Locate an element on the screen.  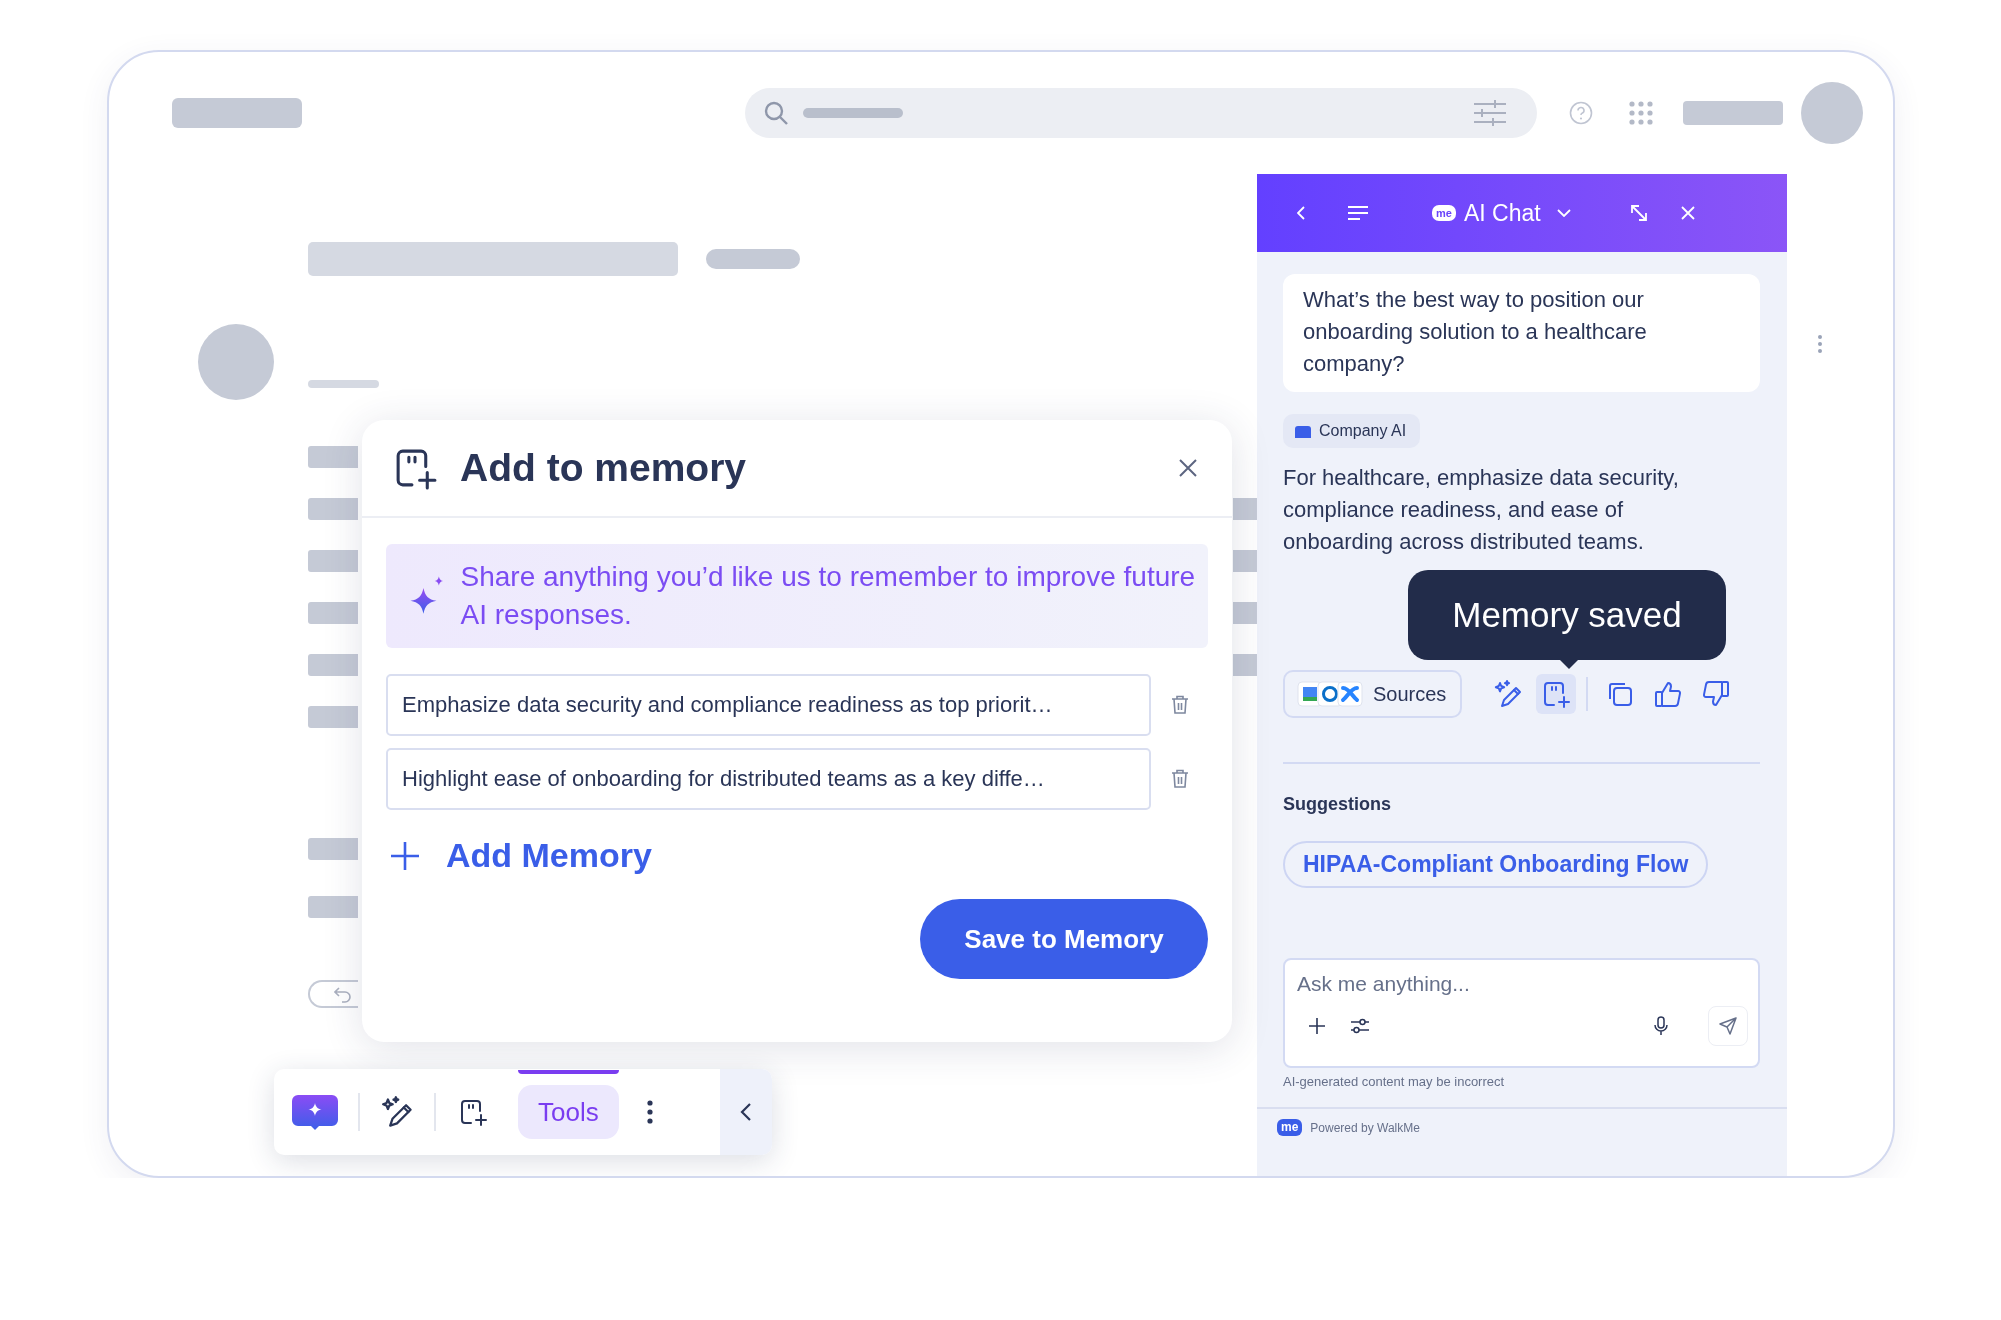
send-button is located at coordinates (1728, 1026).